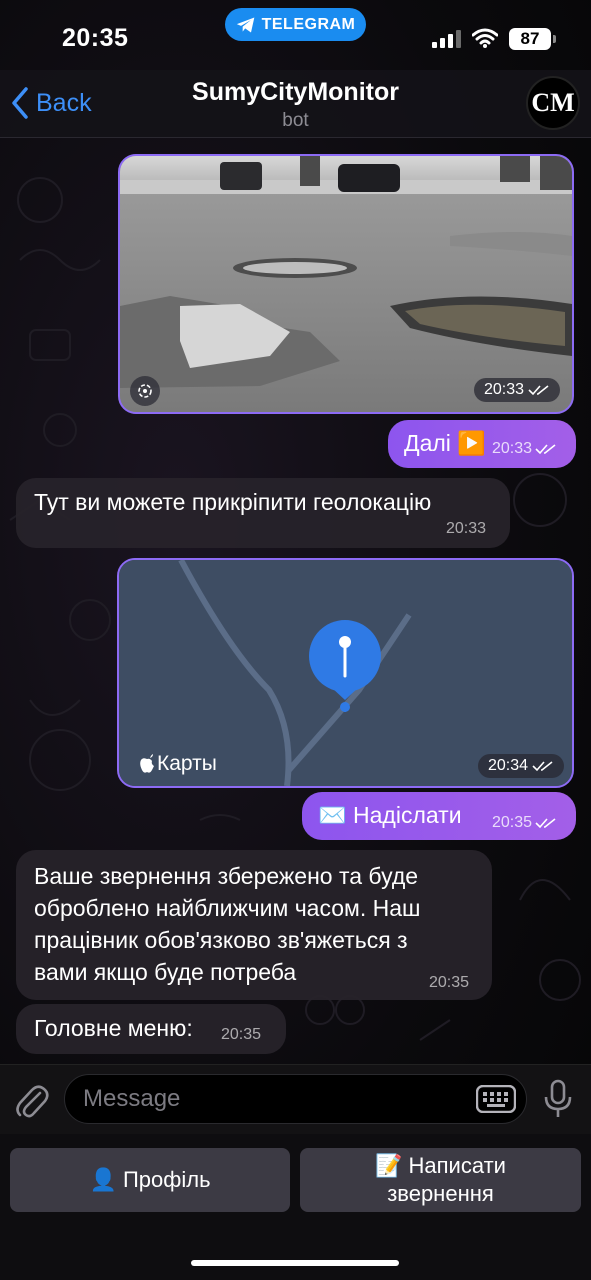 The height and width of the screenshot is (1280, 591). Describe the element at coordinates (512, 822) in the screenshot. I see `send-time: 20:35` at that location.